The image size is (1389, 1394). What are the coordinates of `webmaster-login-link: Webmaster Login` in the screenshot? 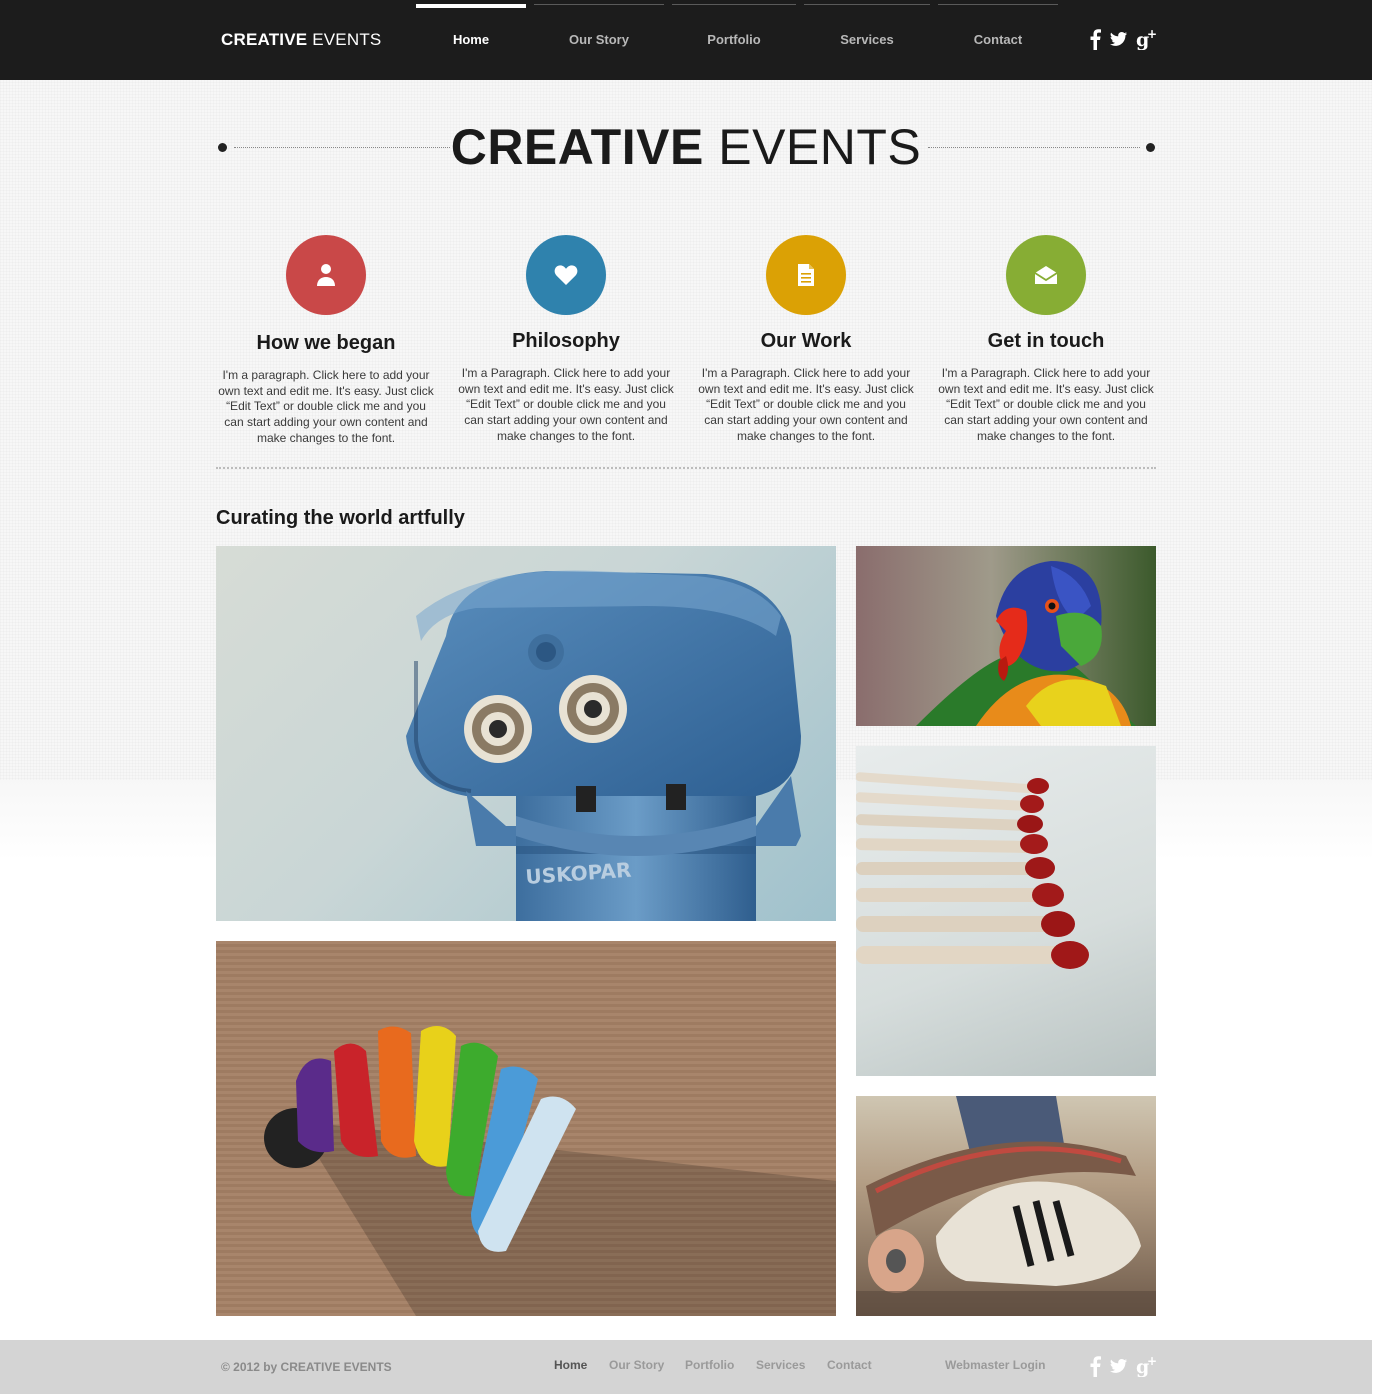 It's located at (995, 1365).